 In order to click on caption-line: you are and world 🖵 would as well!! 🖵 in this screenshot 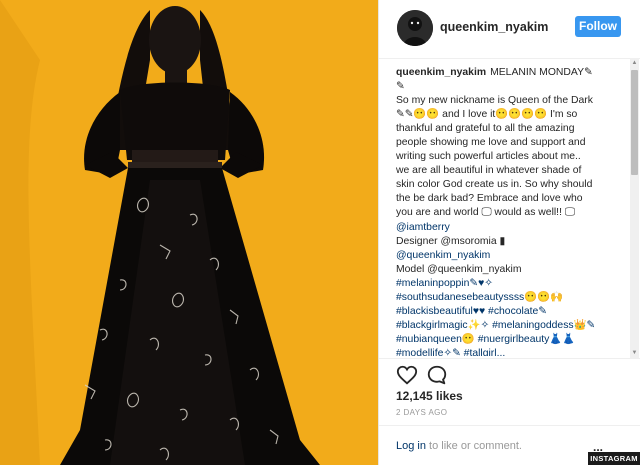, I will do `click(485, 213)`.